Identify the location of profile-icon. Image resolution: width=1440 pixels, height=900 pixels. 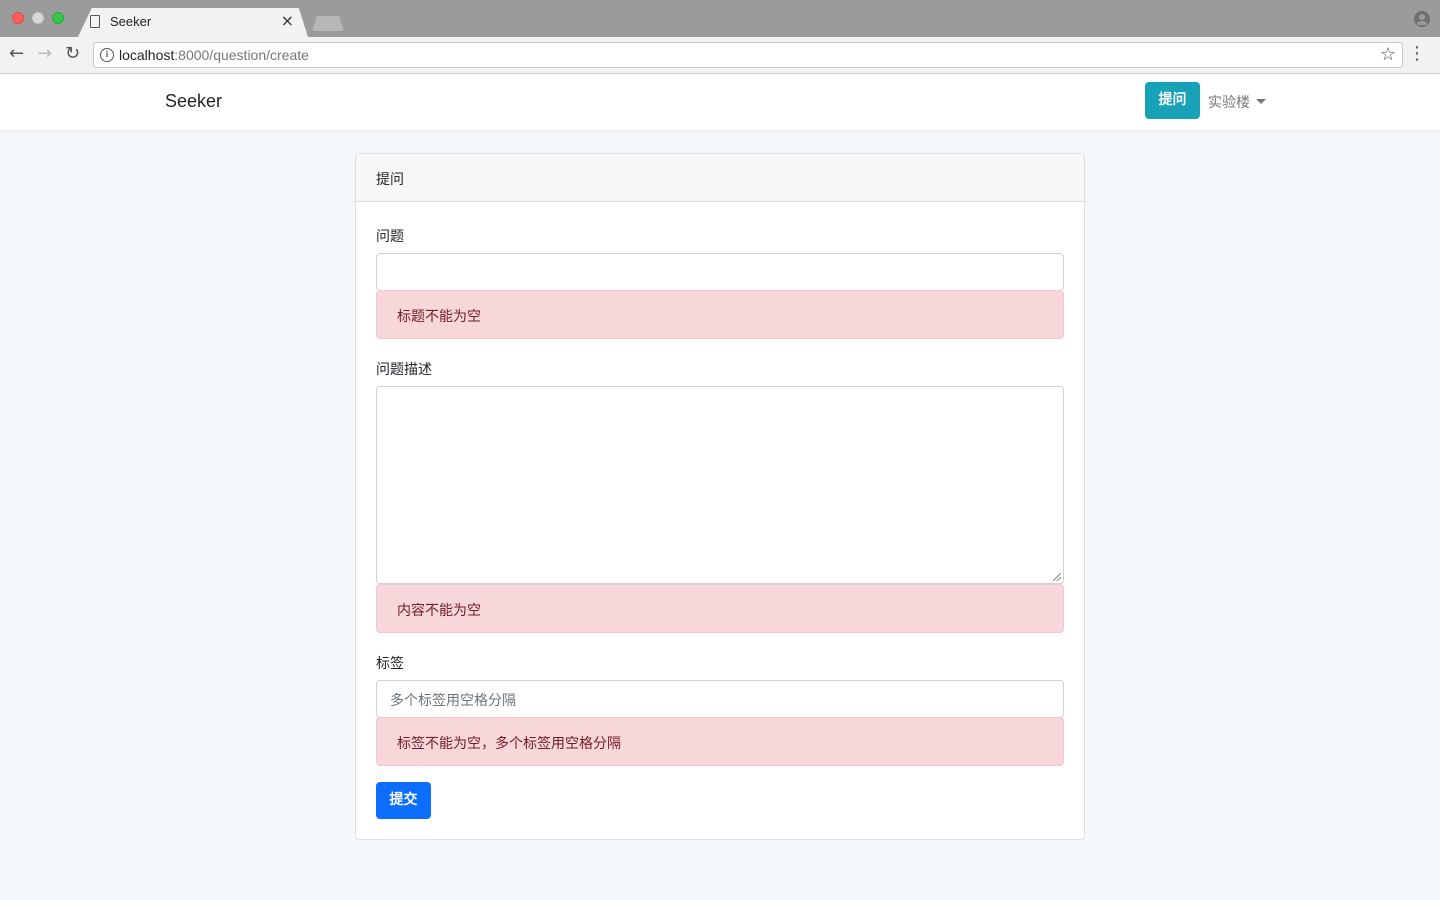
(1422, 19).